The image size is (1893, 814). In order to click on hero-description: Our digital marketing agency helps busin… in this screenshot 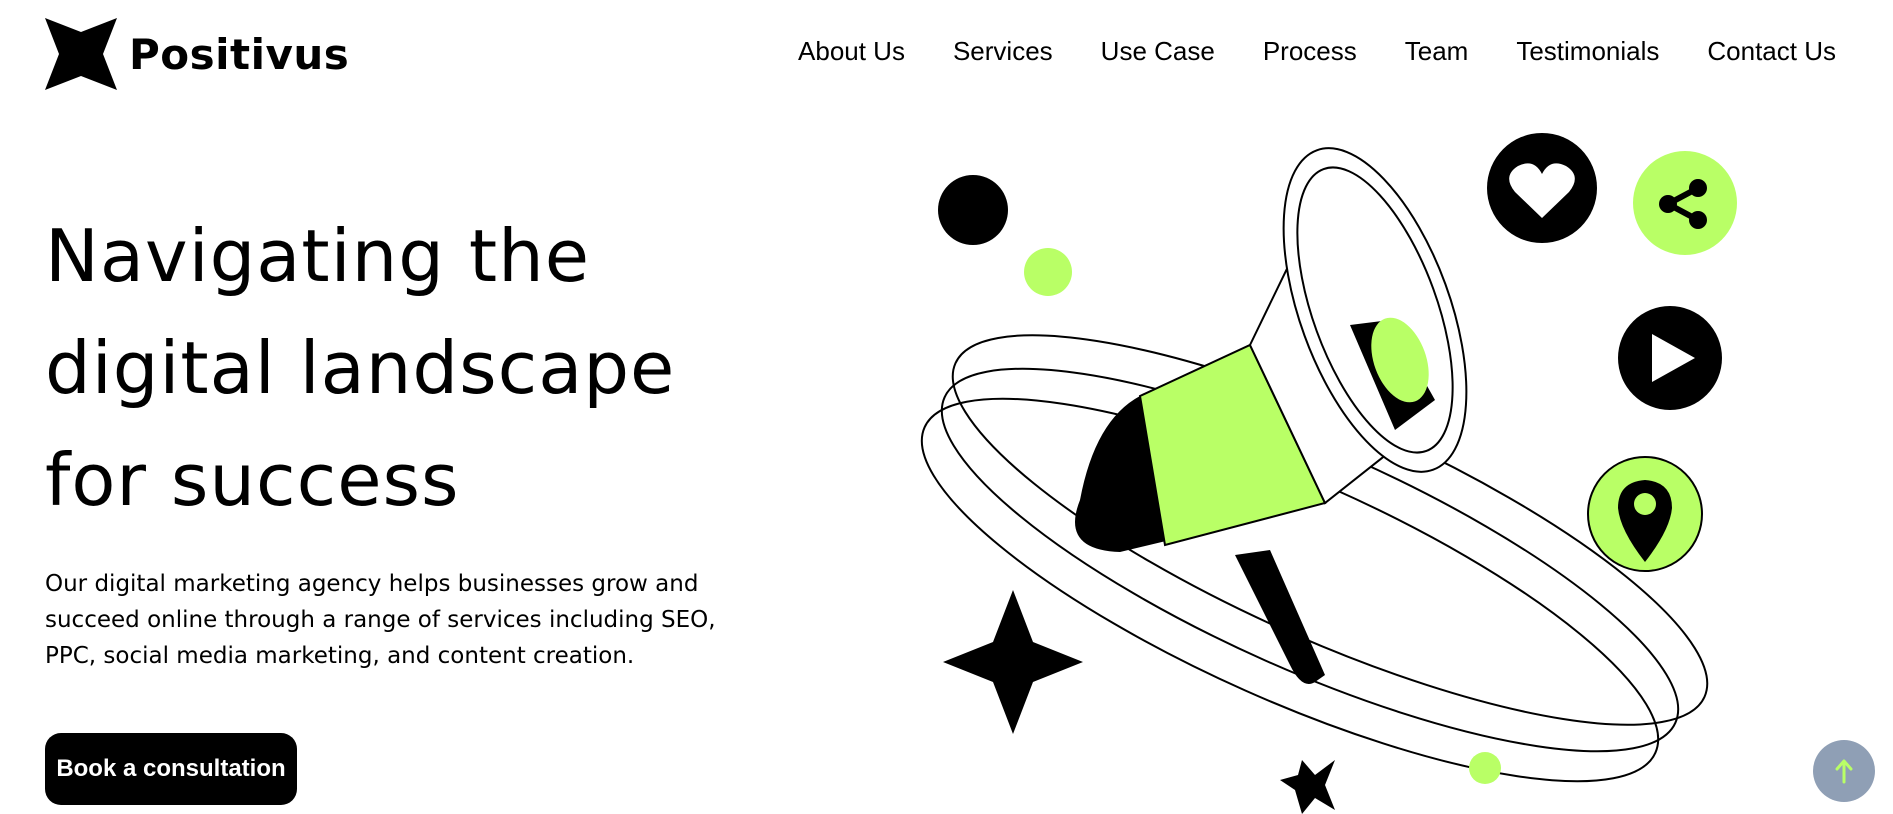, I will do `click(380, 620)`.